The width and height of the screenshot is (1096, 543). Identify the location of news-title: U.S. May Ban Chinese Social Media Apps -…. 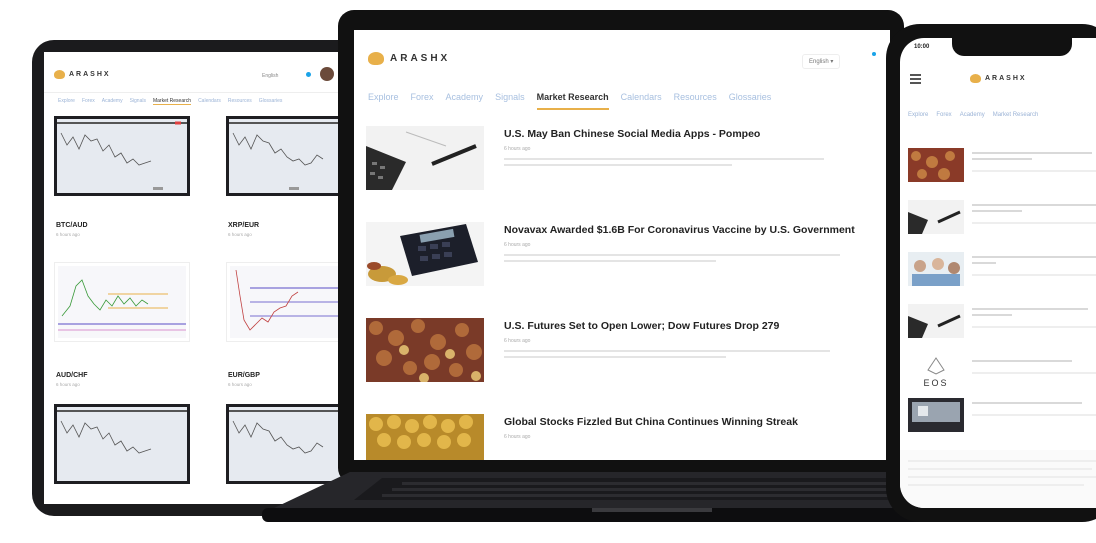
(632, 134).